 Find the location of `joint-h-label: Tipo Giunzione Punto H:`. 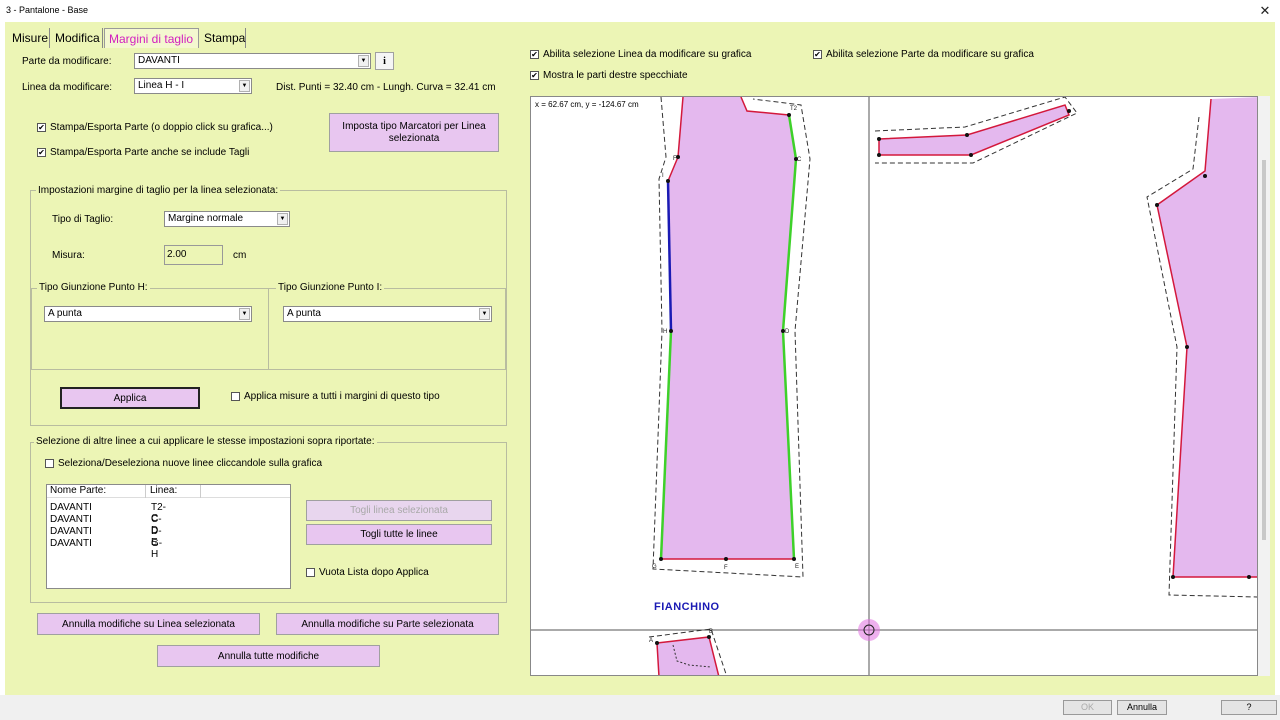

joint-h-label: Tipo Giunzione Punto H: is located at coordinates (93, 287).